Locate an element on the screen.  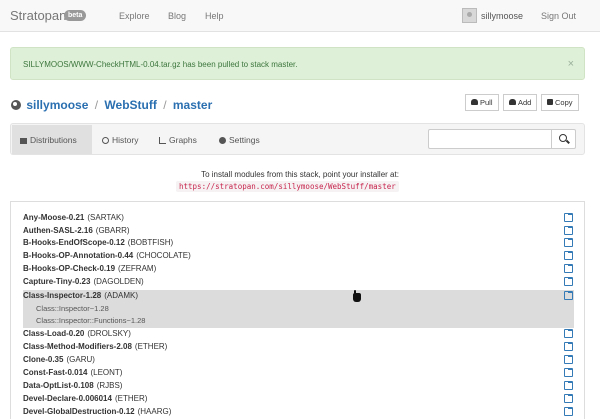
nav-explore-link: Explore is located at coordinates (134, 16).